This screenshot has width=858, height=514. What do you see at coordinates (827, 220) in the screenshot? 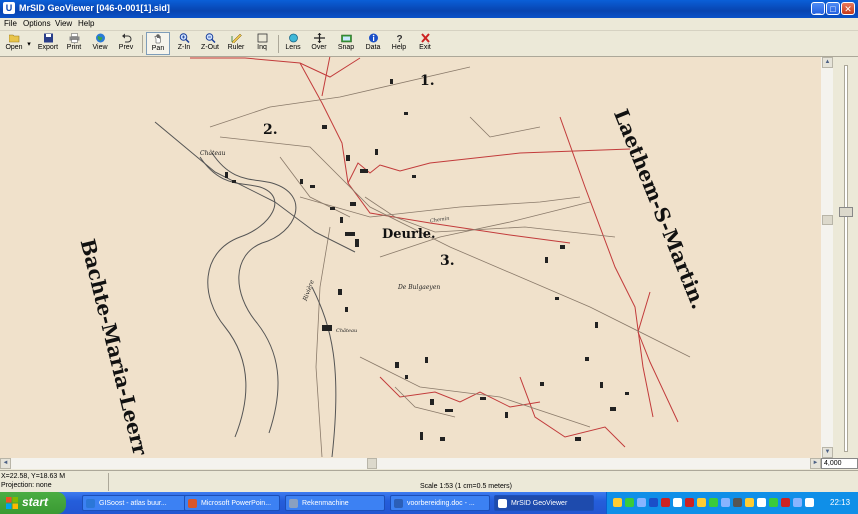
I see `vertical-scroll-thumb` at bounding box center [827, 220].